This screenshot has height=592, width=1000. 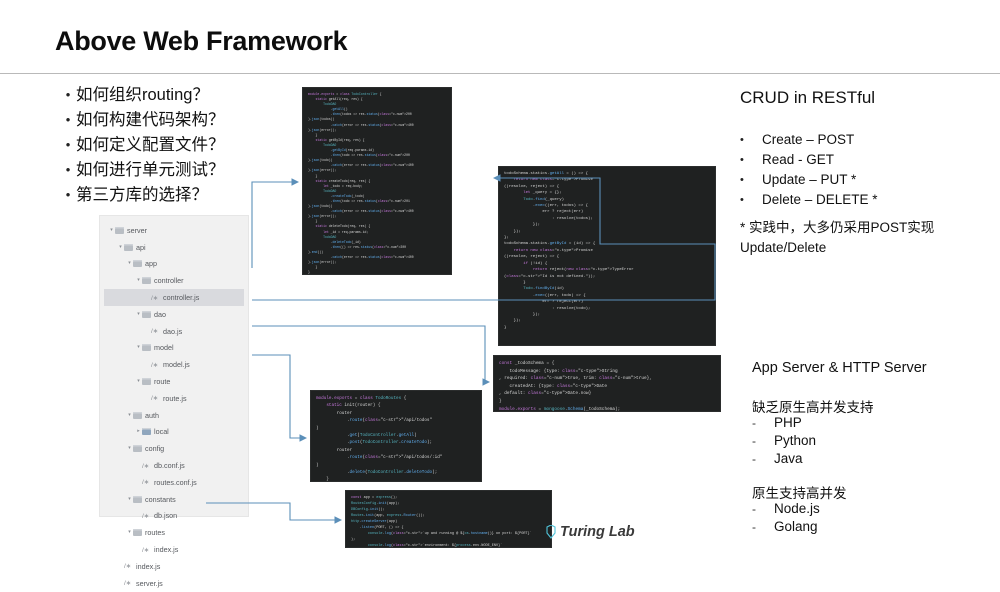 What do you see at coordinates (174, 264) in the screenshot?
I see `tree-item-app: ▾ app` at bounding box center [174, 264].